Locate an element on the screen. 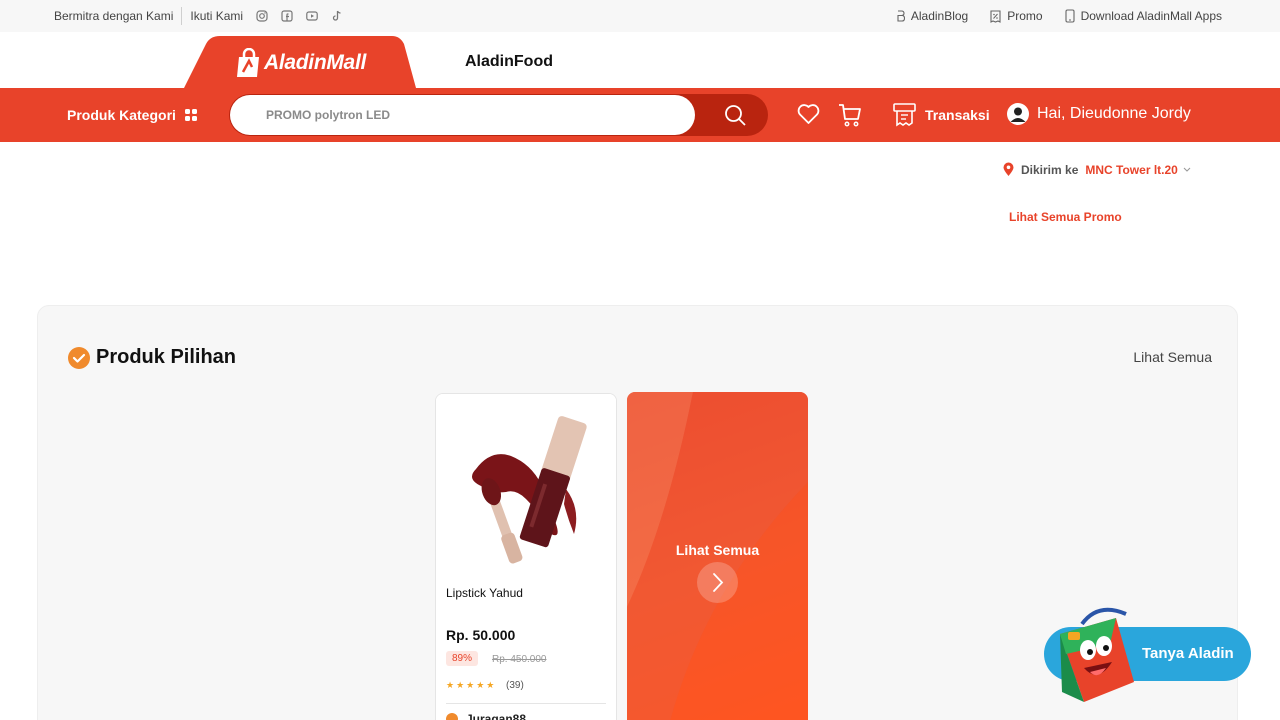 This screenshot has height=720, width=1280. section-title-text: Produk Pilihan is located at coordinates (166, 357).